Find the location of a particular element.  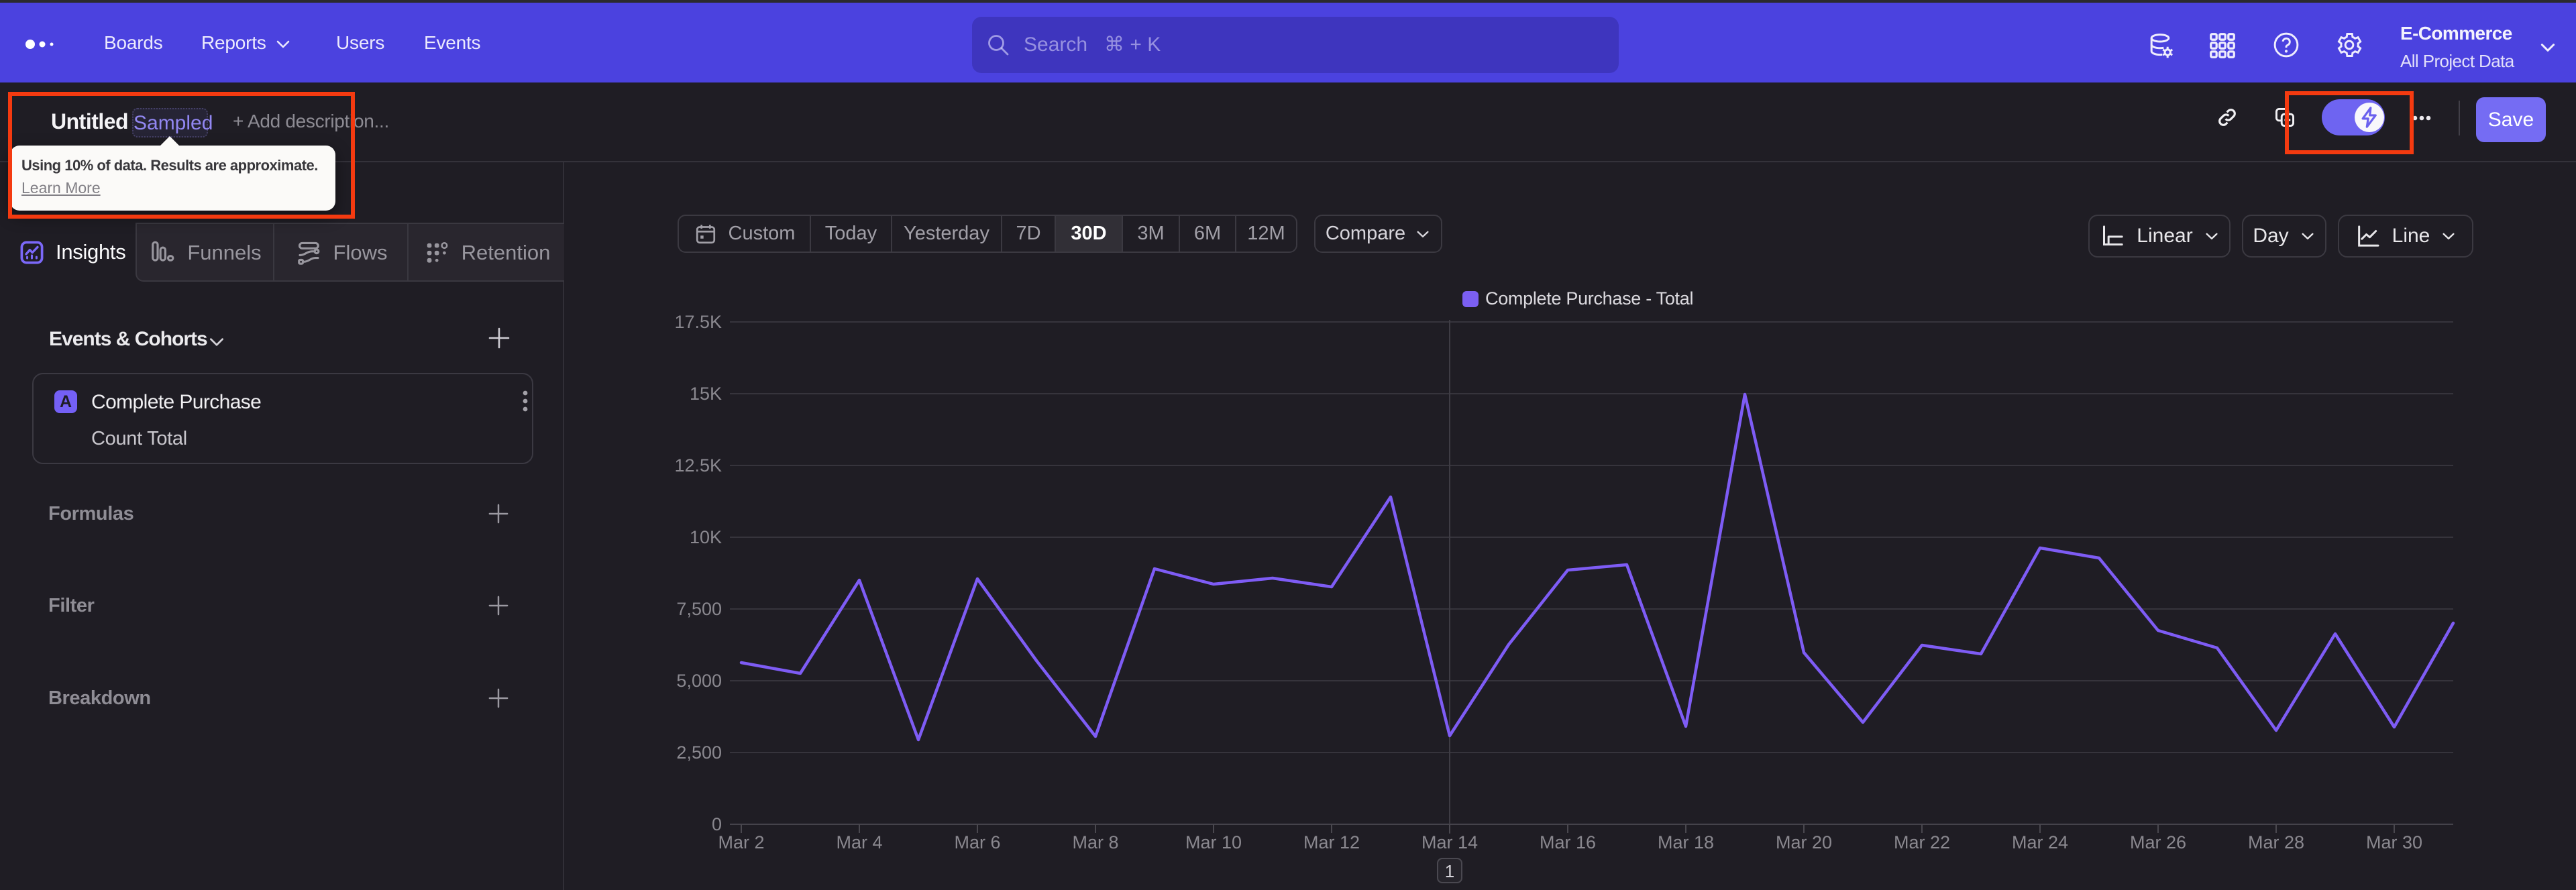

svg-text: Mar 14 is located at coordinates (1449, 842).